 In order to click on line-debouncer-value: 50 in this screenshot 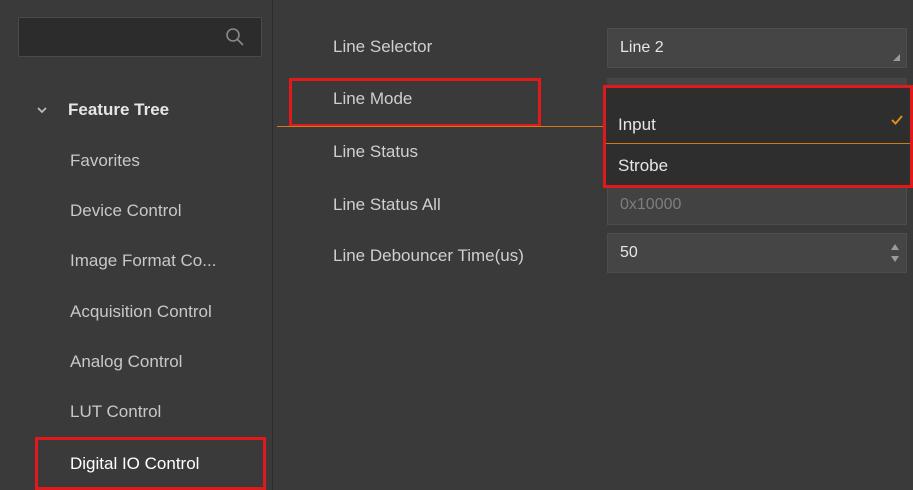, I will do `click(629, 252)`.